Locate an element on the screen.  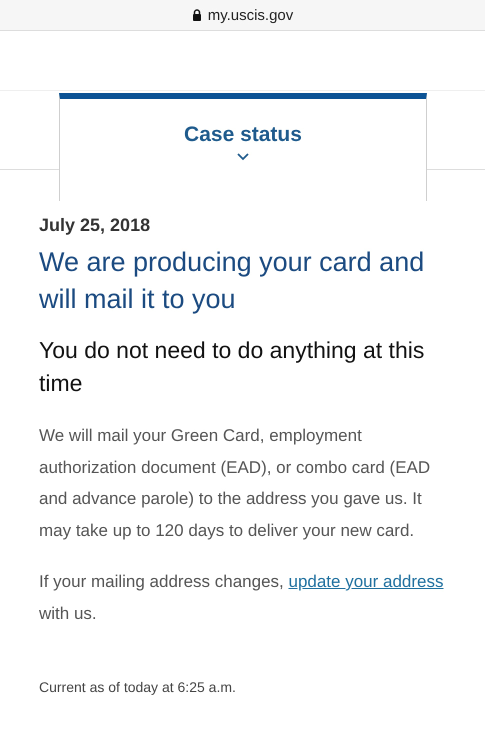
update-address-link: update your address is located at coordinates (366, 581).